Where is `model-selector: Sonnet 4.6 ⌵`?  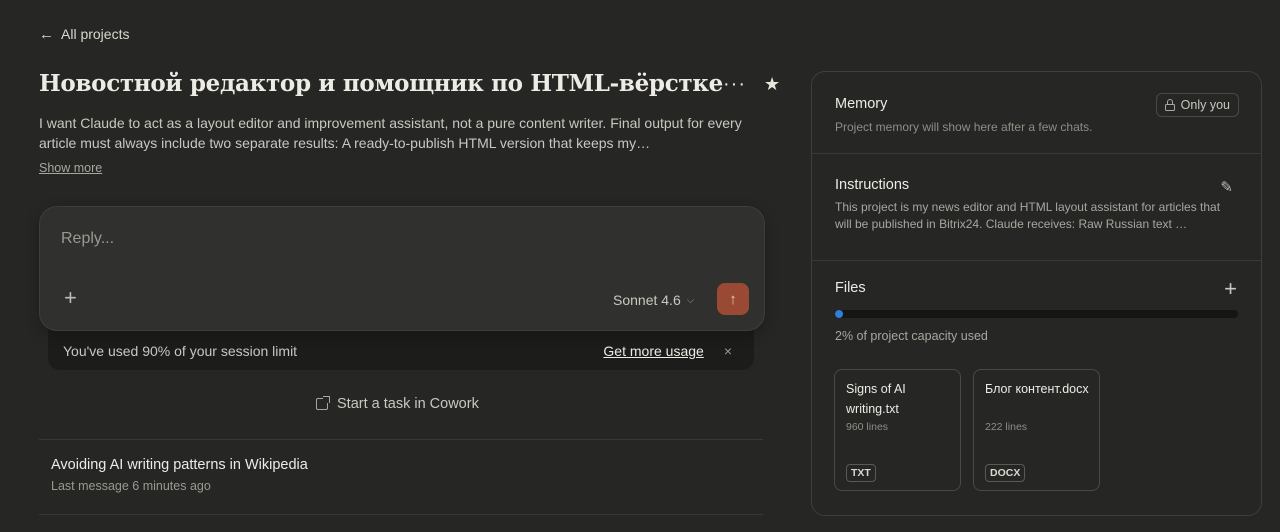 model-selector: Sonnet 4.6 ⌵ is located at coordinates (653, 300).